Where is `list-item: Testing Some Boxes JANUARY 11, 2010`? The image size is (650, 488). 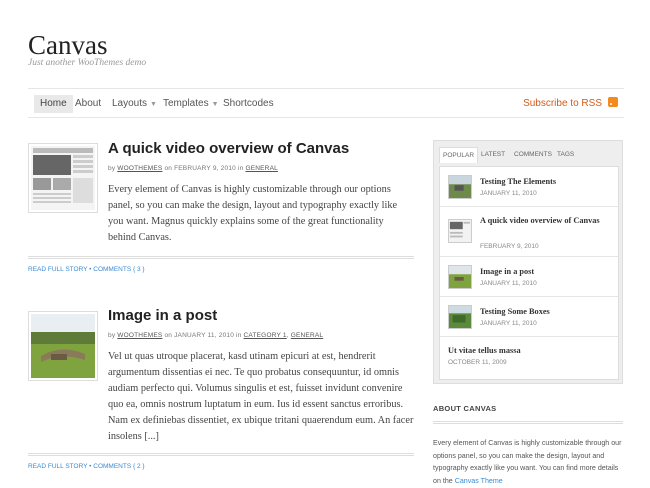
list-item: Testing Some Boxes JANUARY 11, 2010 is located at coordinates (529, 317).